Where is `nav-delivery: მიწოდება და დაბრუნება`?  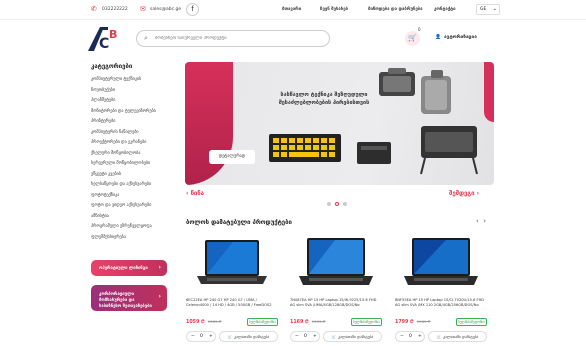
nav-delivery: მიწოდება და დაბრუნება is located at coordinates (395, 9).